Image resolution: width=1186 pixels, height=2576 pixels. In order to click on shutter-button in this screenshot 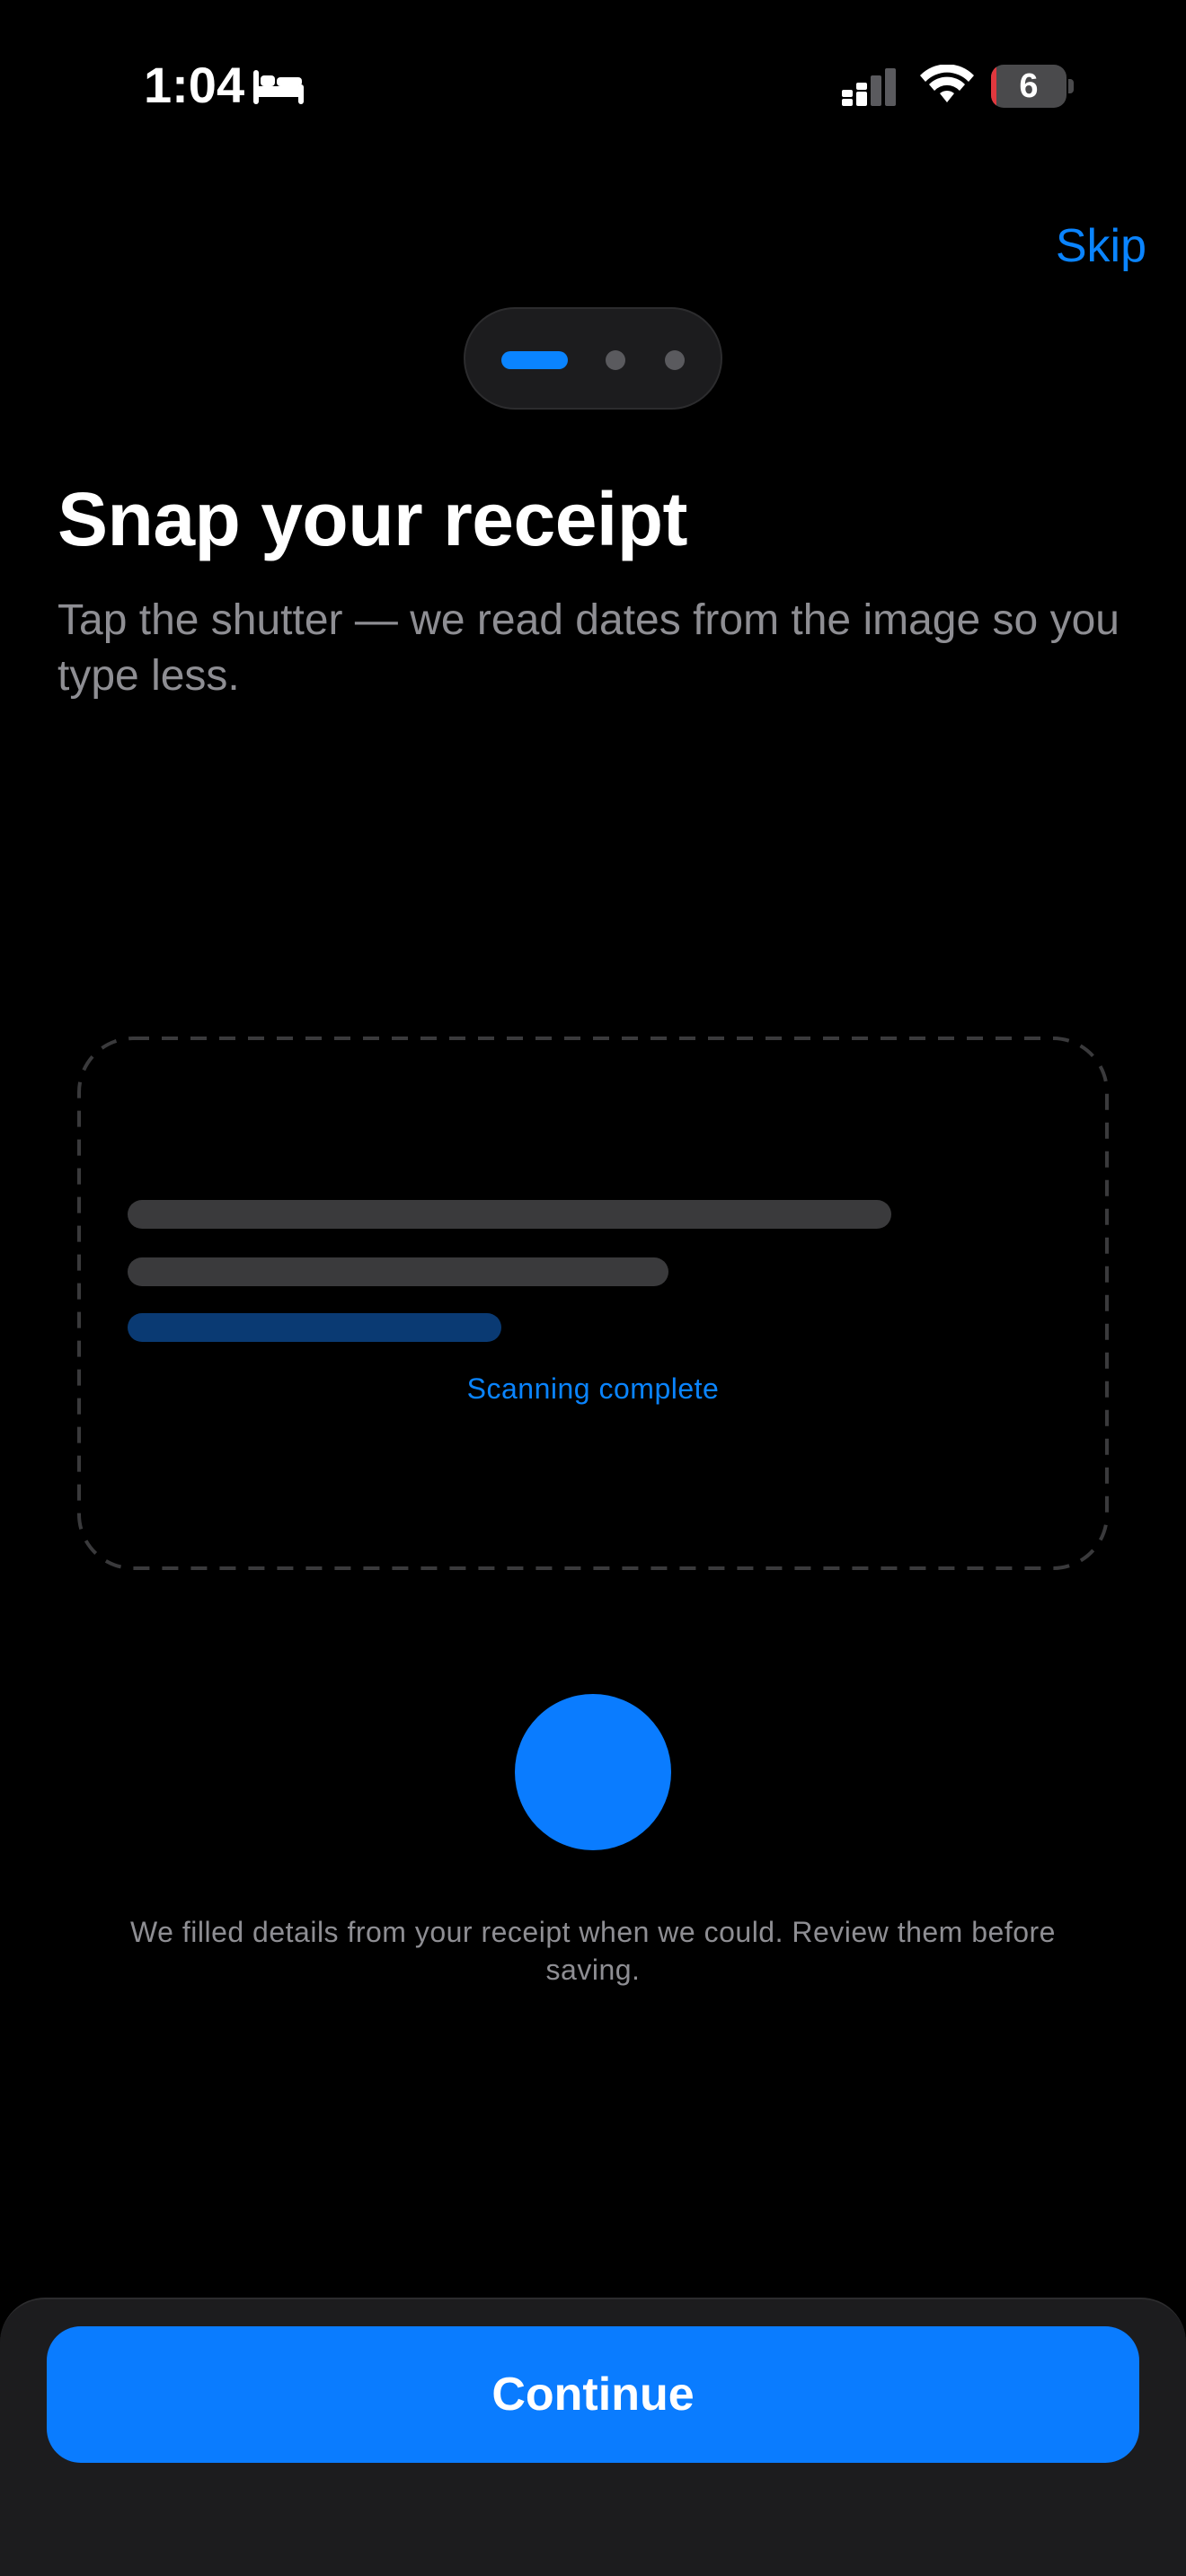, I will do `click(593, 1772)`.